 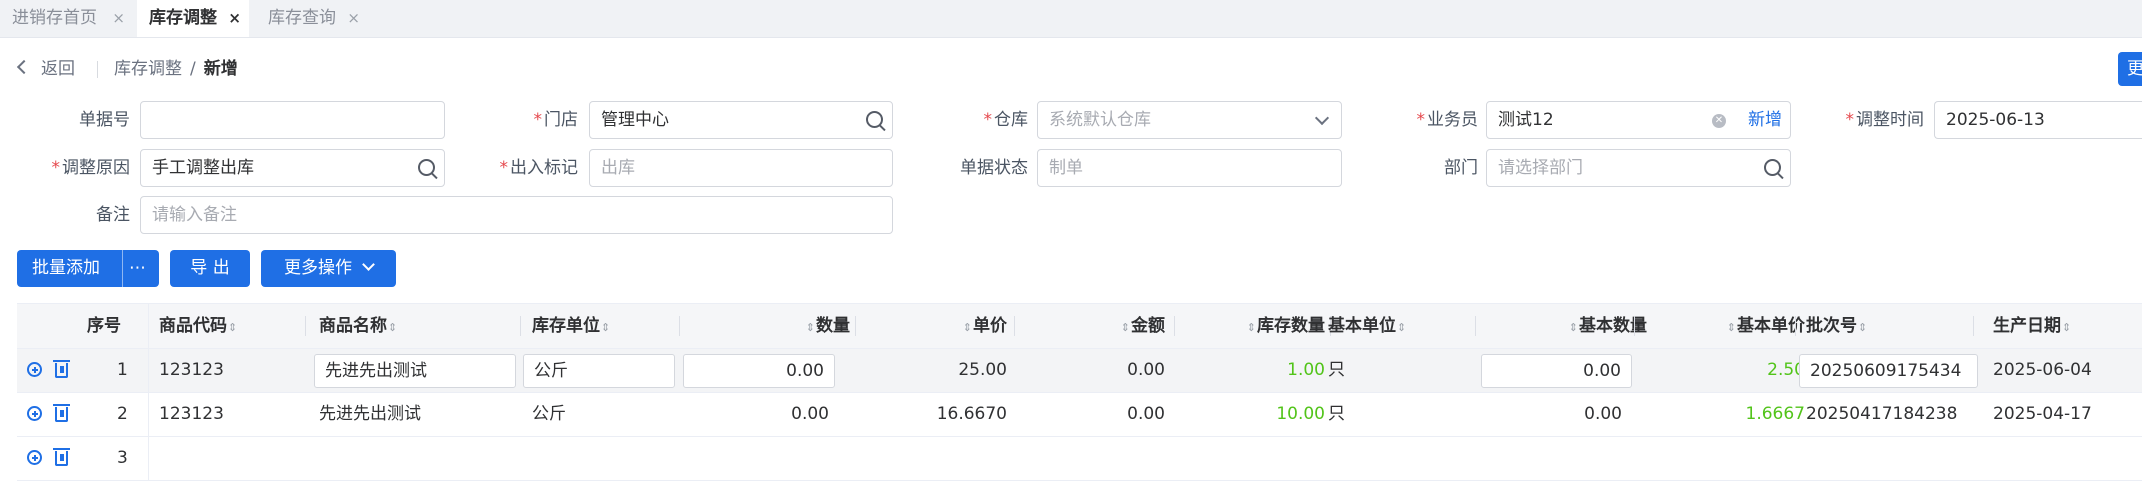 What do you see at coordinates (1447, 120) in the screenshot?
I see `salesman-label: * 业务员` at bounding box center [1447, 120].